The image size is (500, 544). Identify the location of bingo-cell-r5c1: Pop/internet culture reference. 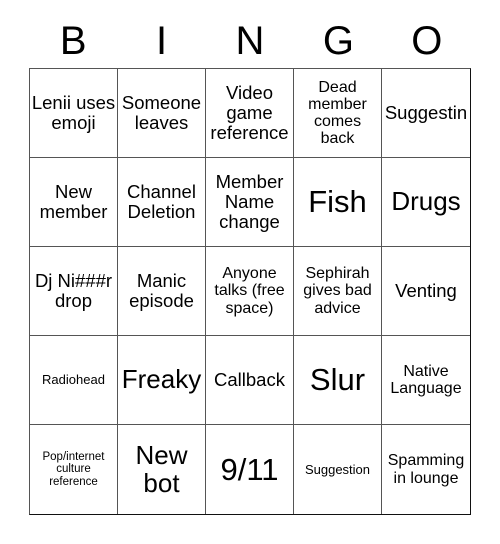
(74, 469).